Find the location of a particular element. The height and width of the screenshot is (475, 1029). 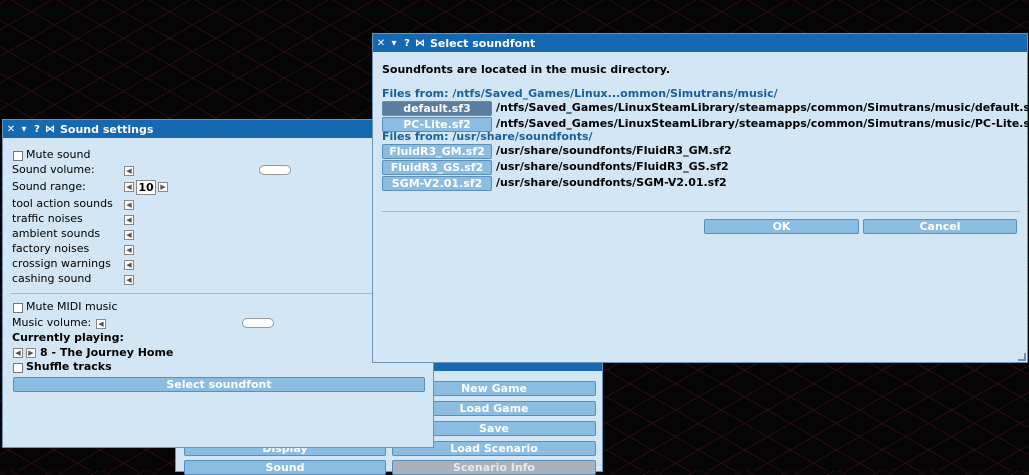

soundfont-path: /usr/share/soundfonts/FluidR3_GS.sf2 is located at coordinates (612, 166).